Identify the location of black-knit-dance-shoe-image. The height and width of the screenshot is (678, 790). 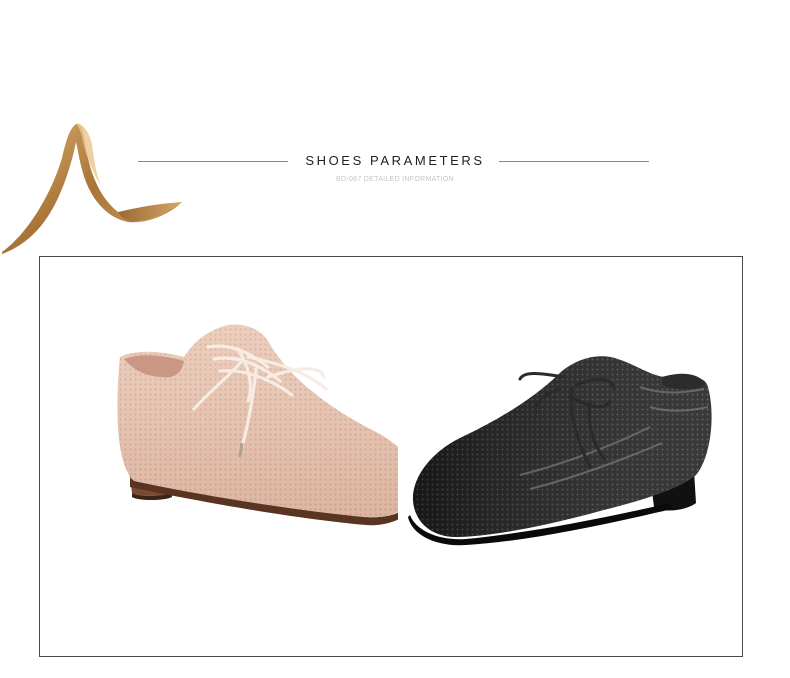
(560, 451).